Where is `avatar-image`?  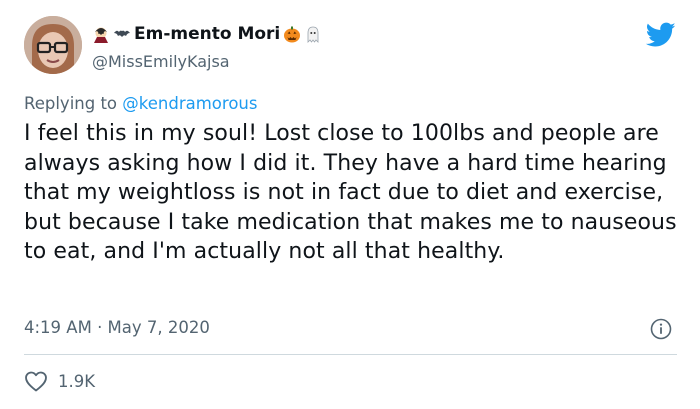 avatar-image is located at coordinates (53, 45).